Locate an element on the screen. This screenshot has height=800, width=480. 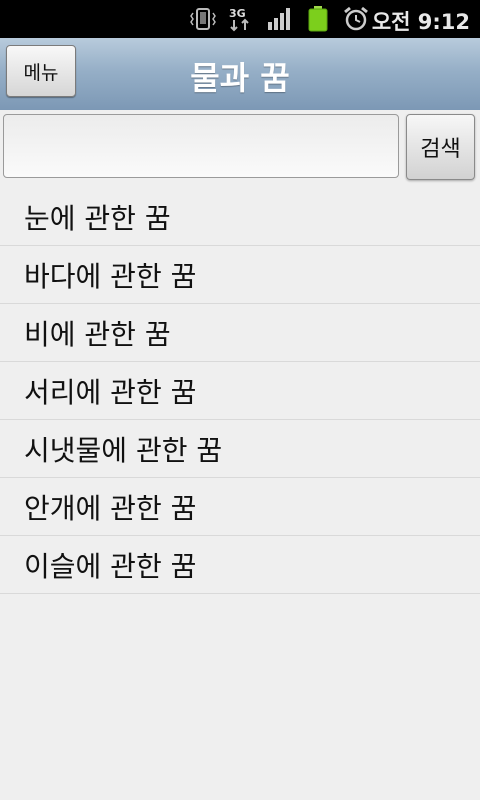
list-item-stream: 시냇물에 관한 꿈 is located at coordinates (240, 449).